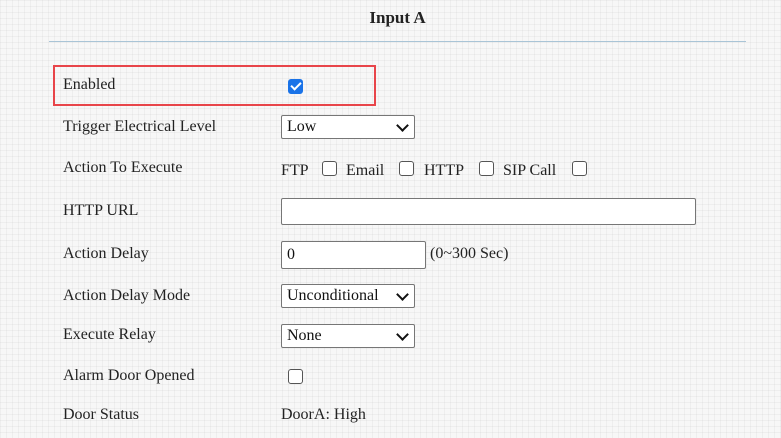 This screenshot has height=438, width=781. What do you see at coordinates (295, 86) in the screenshot?
I see `enabled-checkbox` at bounding box center [295, 86].